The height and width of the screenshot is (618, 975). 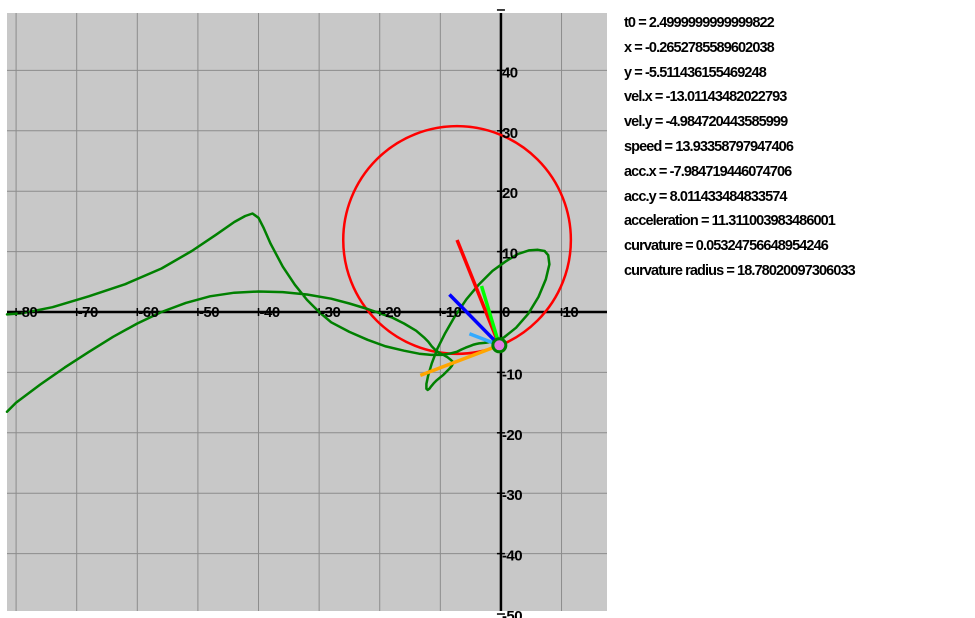 I want to click on current-point, so click(x=499, y=345).